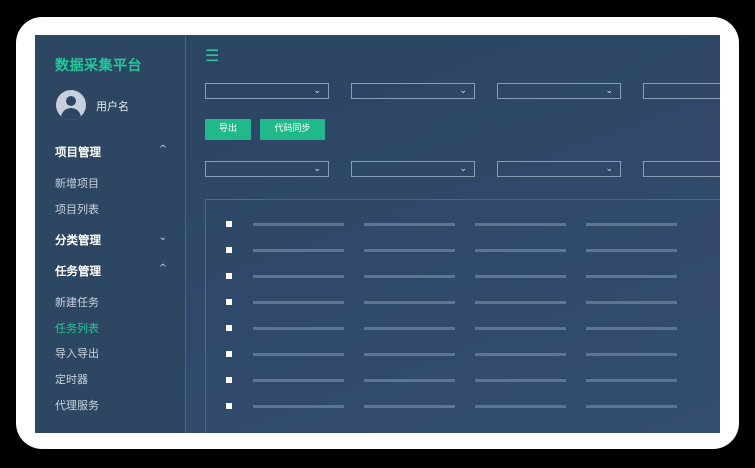  Describe the element at coordinates (413, 91) in the screenshot. I see `filter-select-2: ⌄` at that location.